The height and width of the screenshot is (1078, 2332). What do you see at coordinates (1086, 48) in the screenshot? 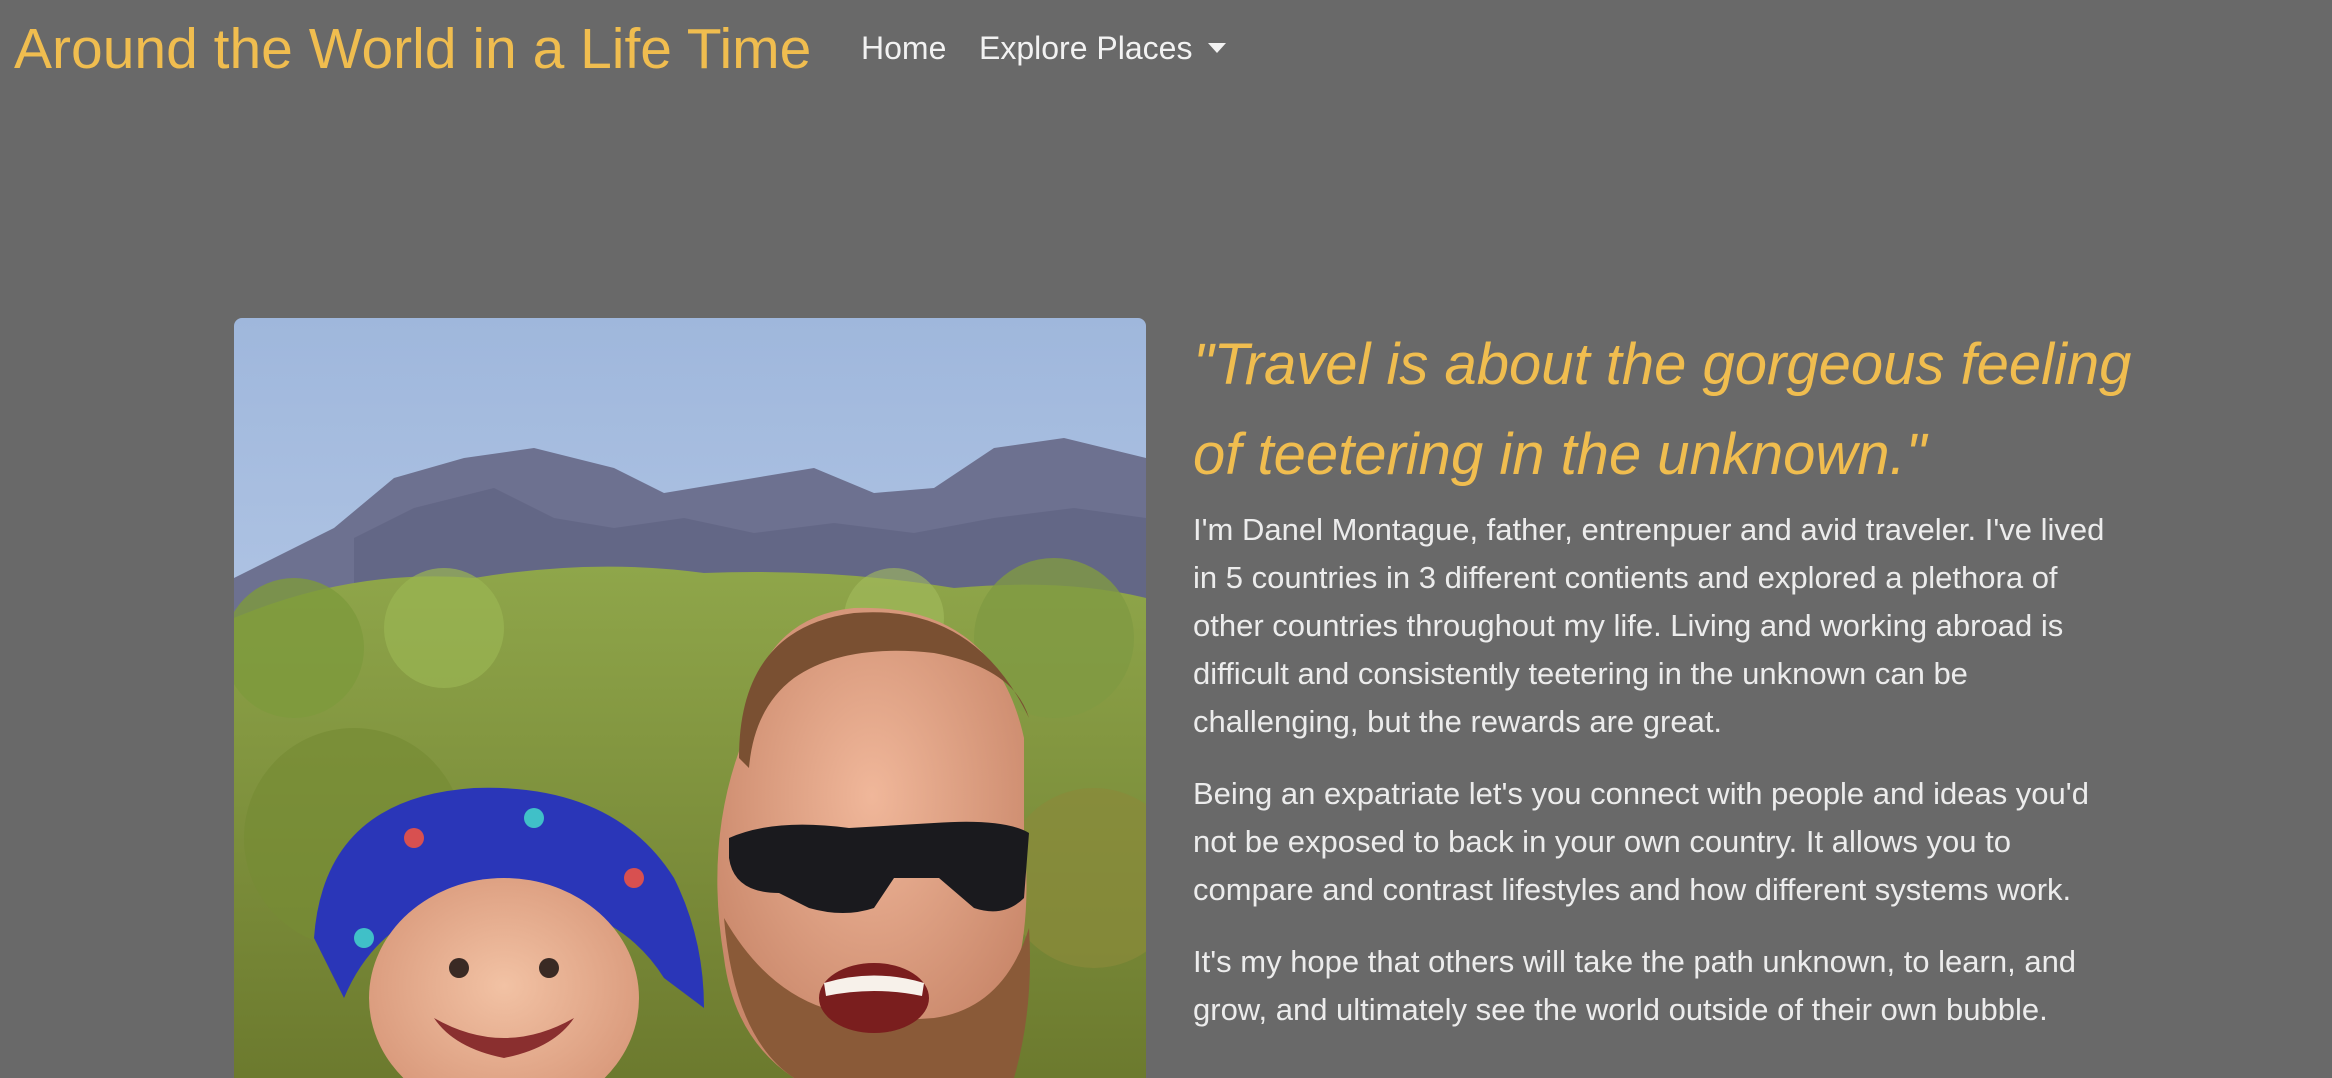
I see `nav-explore-label: Explore Places` at bounding box center [1086, 48].